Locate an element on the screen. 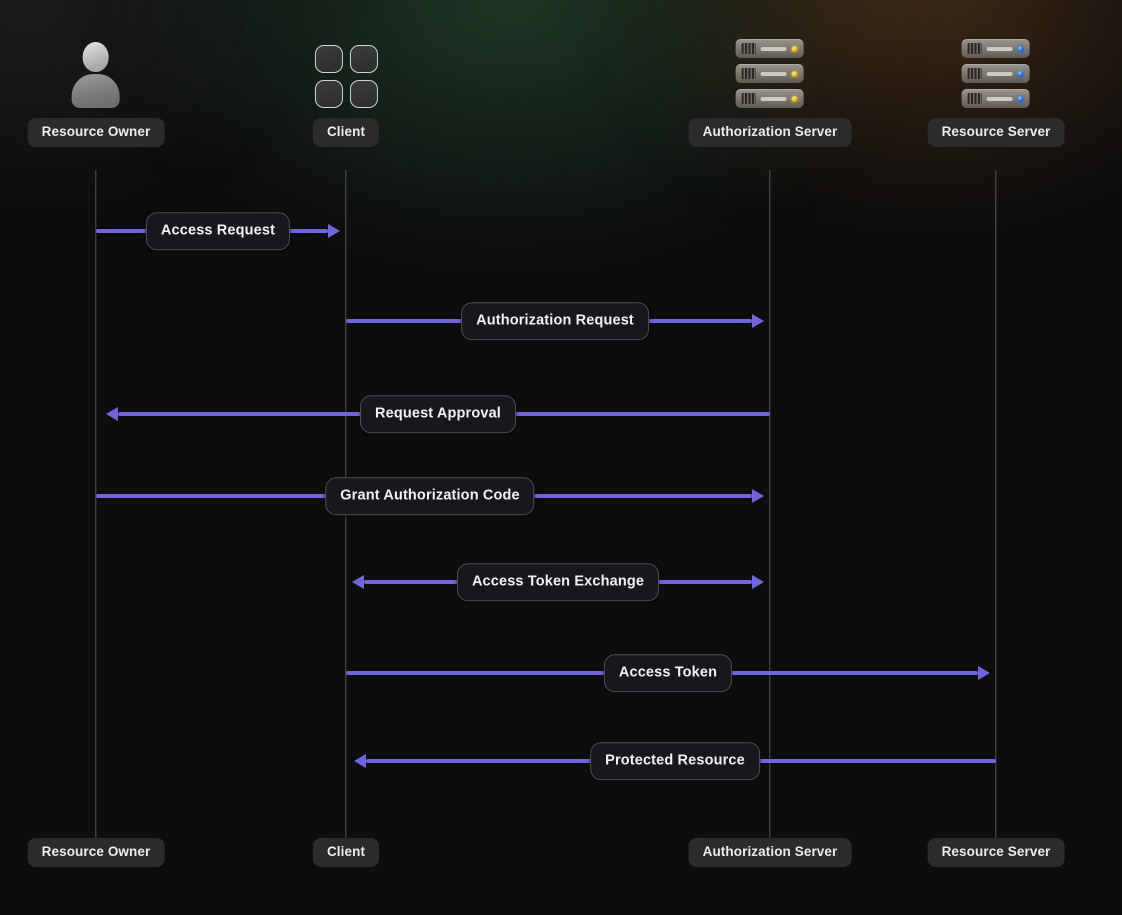 This screenshot has width=1122, height=915. actor-authorization-server-header: Authorization Server is located at coordinates (770, 84).